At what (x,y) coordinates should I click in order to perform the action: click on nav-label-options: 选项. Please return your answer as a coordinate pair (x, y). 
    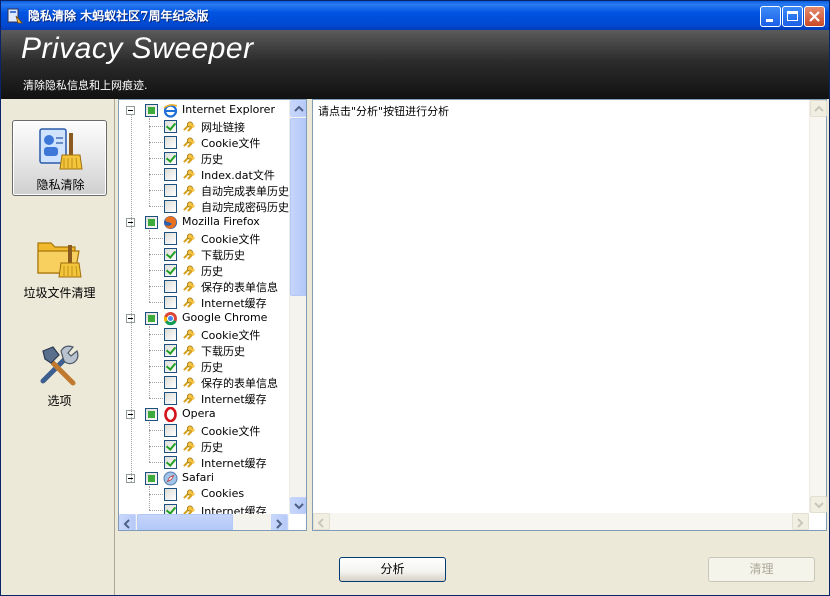
    Looking at the image, I should click on (59, 401).